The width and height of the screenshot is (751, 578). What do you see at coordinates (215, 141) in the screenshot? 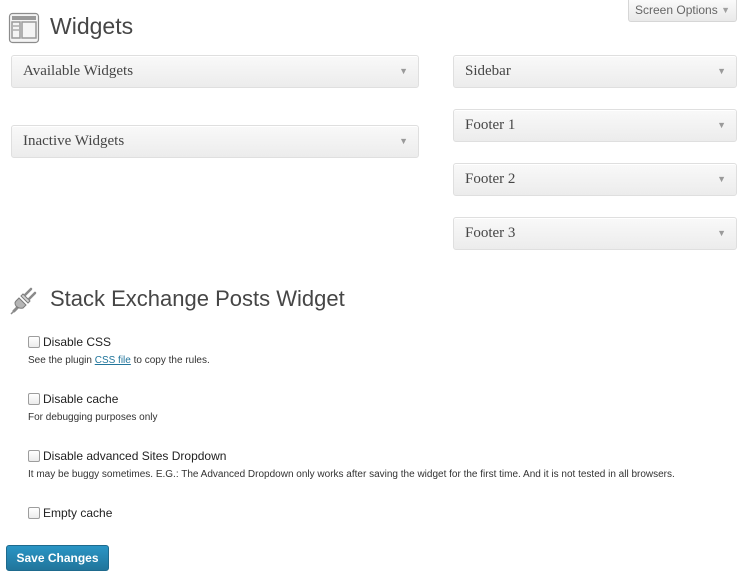
I see `inactive-widgets-box: Inactive Widgets ▼` at bounding box center [215, 141].